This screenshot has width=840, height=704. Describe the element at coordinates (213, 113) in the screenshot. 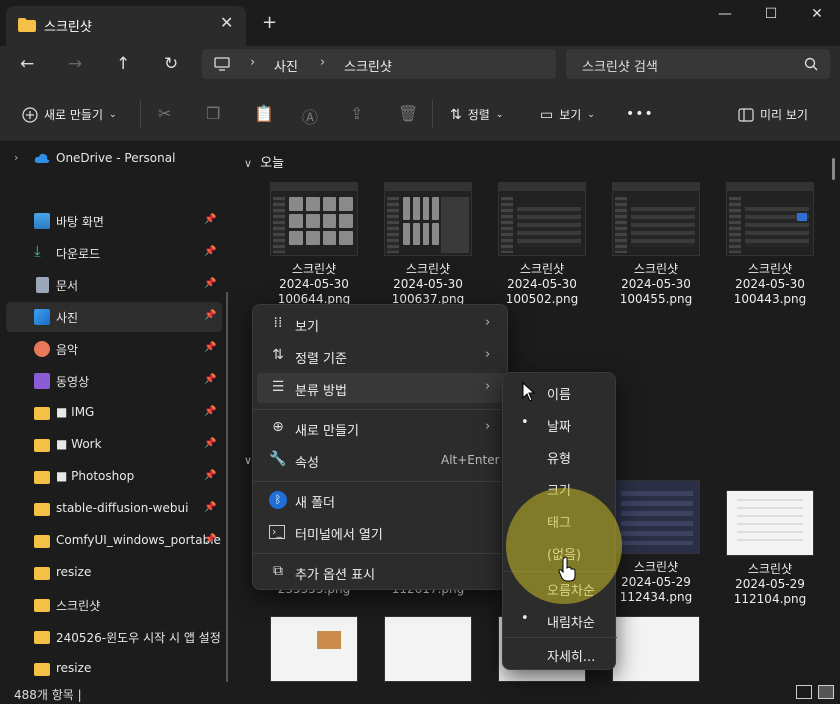

I see `copy-icon: ❐` at that location.